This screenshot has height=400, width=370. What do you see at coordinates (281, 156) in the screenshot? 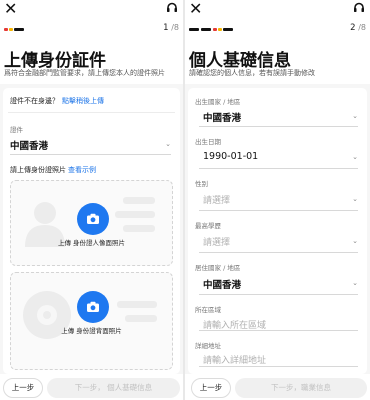
I see `dob-field: 1990-01-01` at bounding box center [281, 156].